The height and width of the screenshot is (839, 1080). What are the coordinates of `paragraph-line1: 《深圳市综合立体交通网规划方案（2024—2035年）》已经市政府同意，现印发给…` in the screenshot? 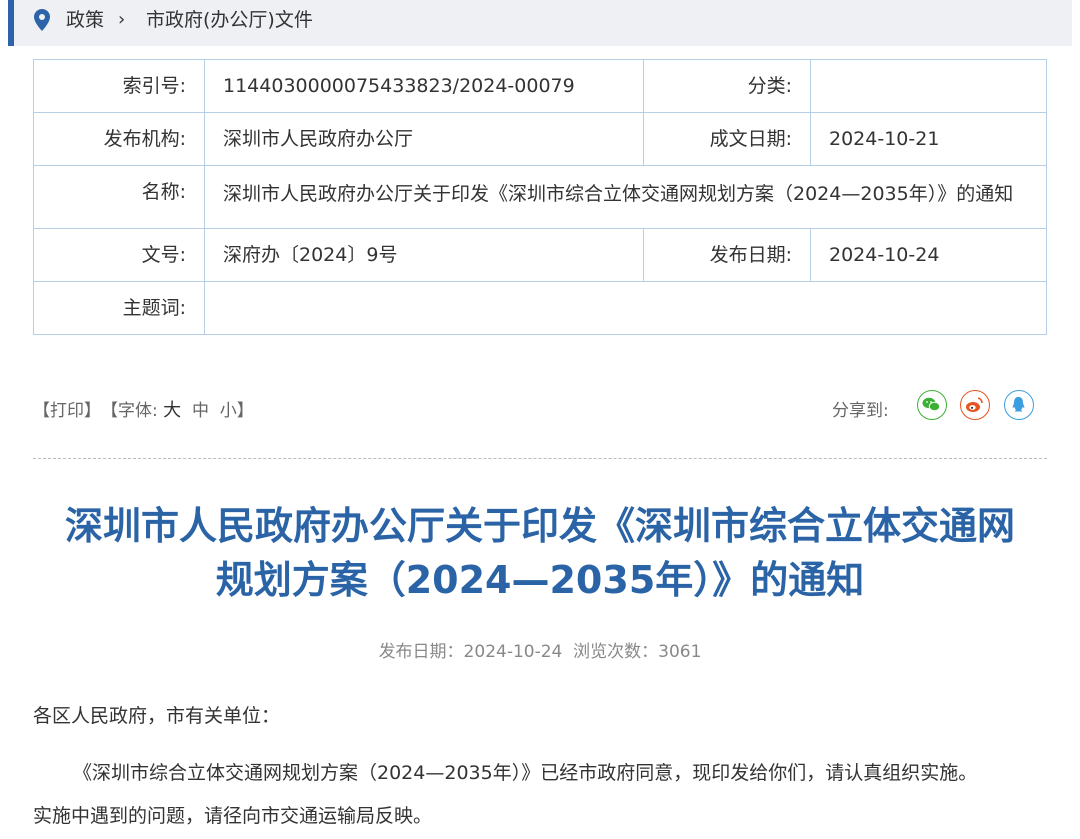 It's located at (525, 773).